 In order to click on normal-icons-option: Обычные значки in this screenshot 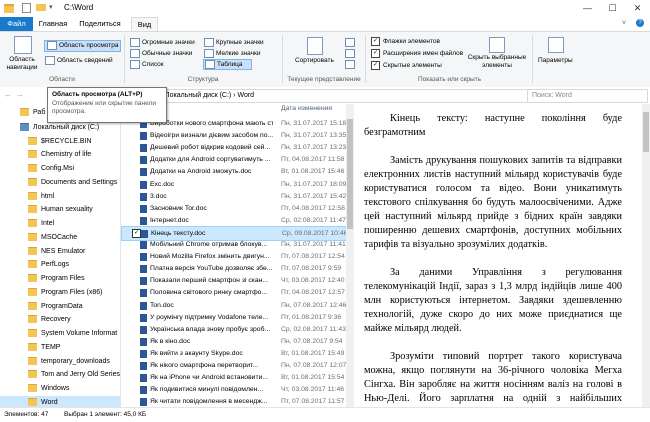, I will do `click(161, 53)`.